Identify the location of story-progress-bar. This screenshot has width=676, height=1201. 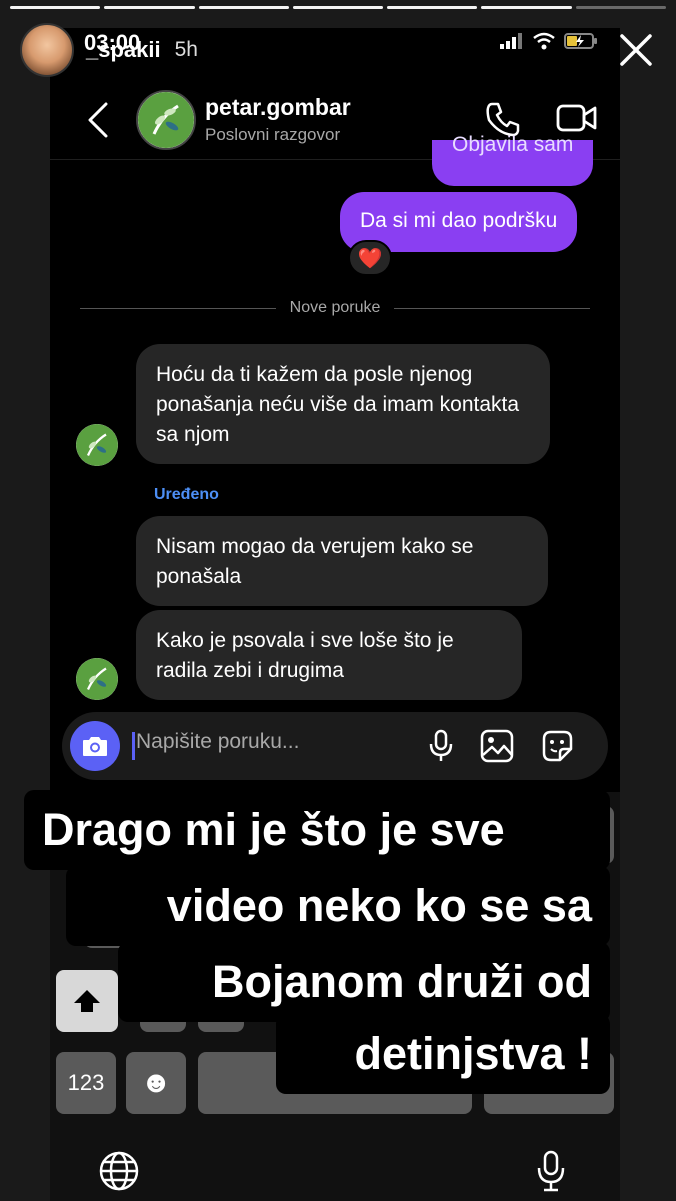
(338, 7).